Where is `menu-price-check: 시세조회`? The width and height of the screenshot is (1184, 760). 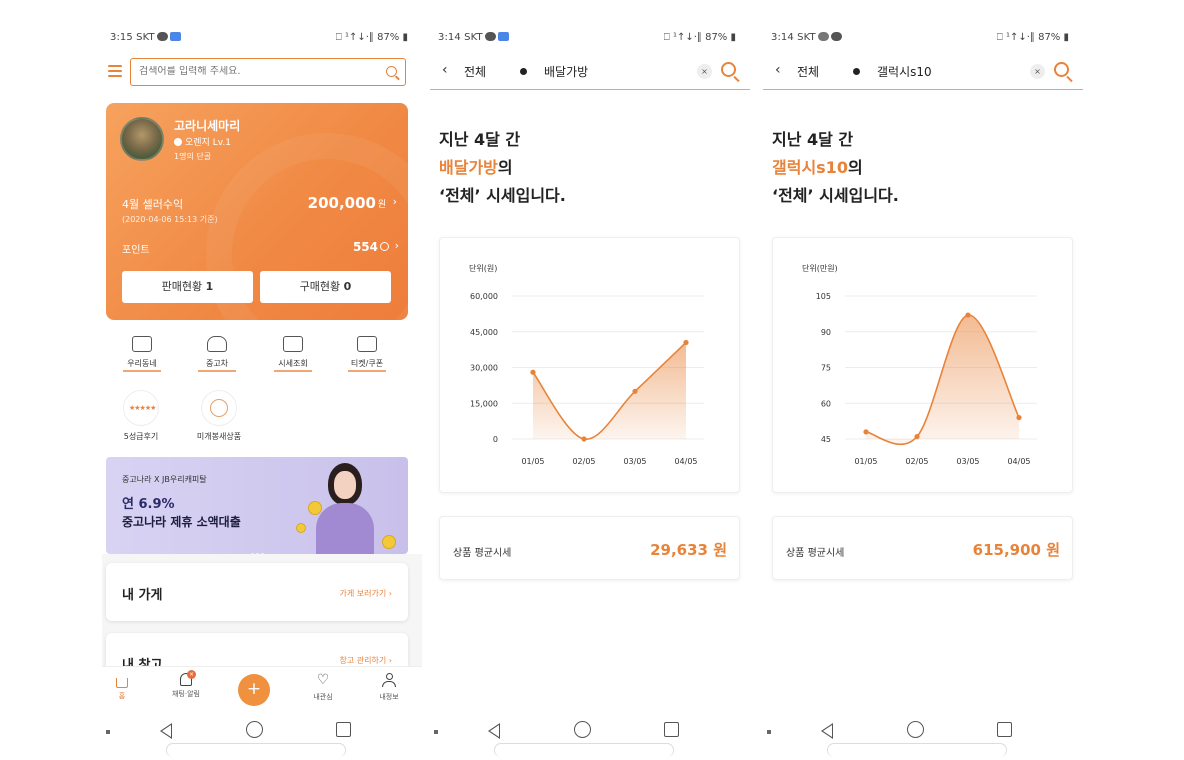
menu-price-check: 시세조회 is located at coordinates (293, 354).